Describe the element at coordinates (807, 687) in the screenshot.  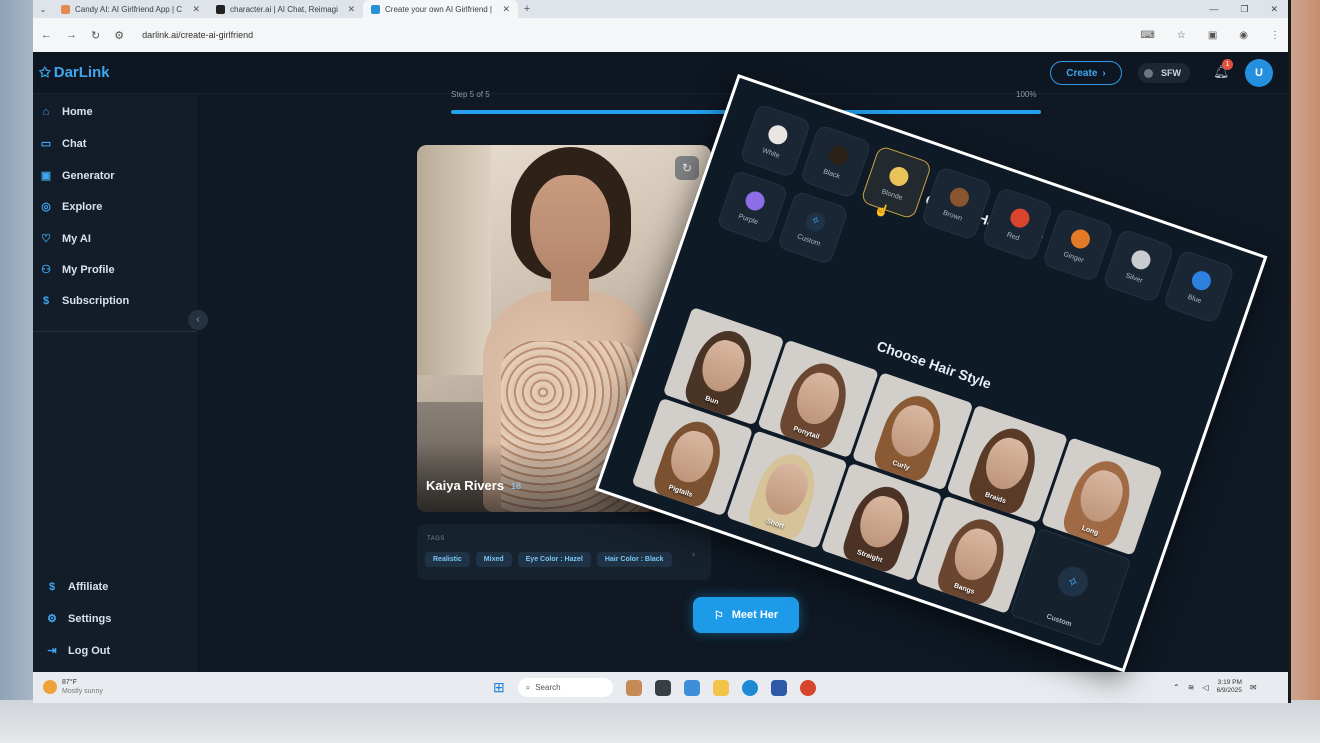
I see `chrome-icon` at that location.